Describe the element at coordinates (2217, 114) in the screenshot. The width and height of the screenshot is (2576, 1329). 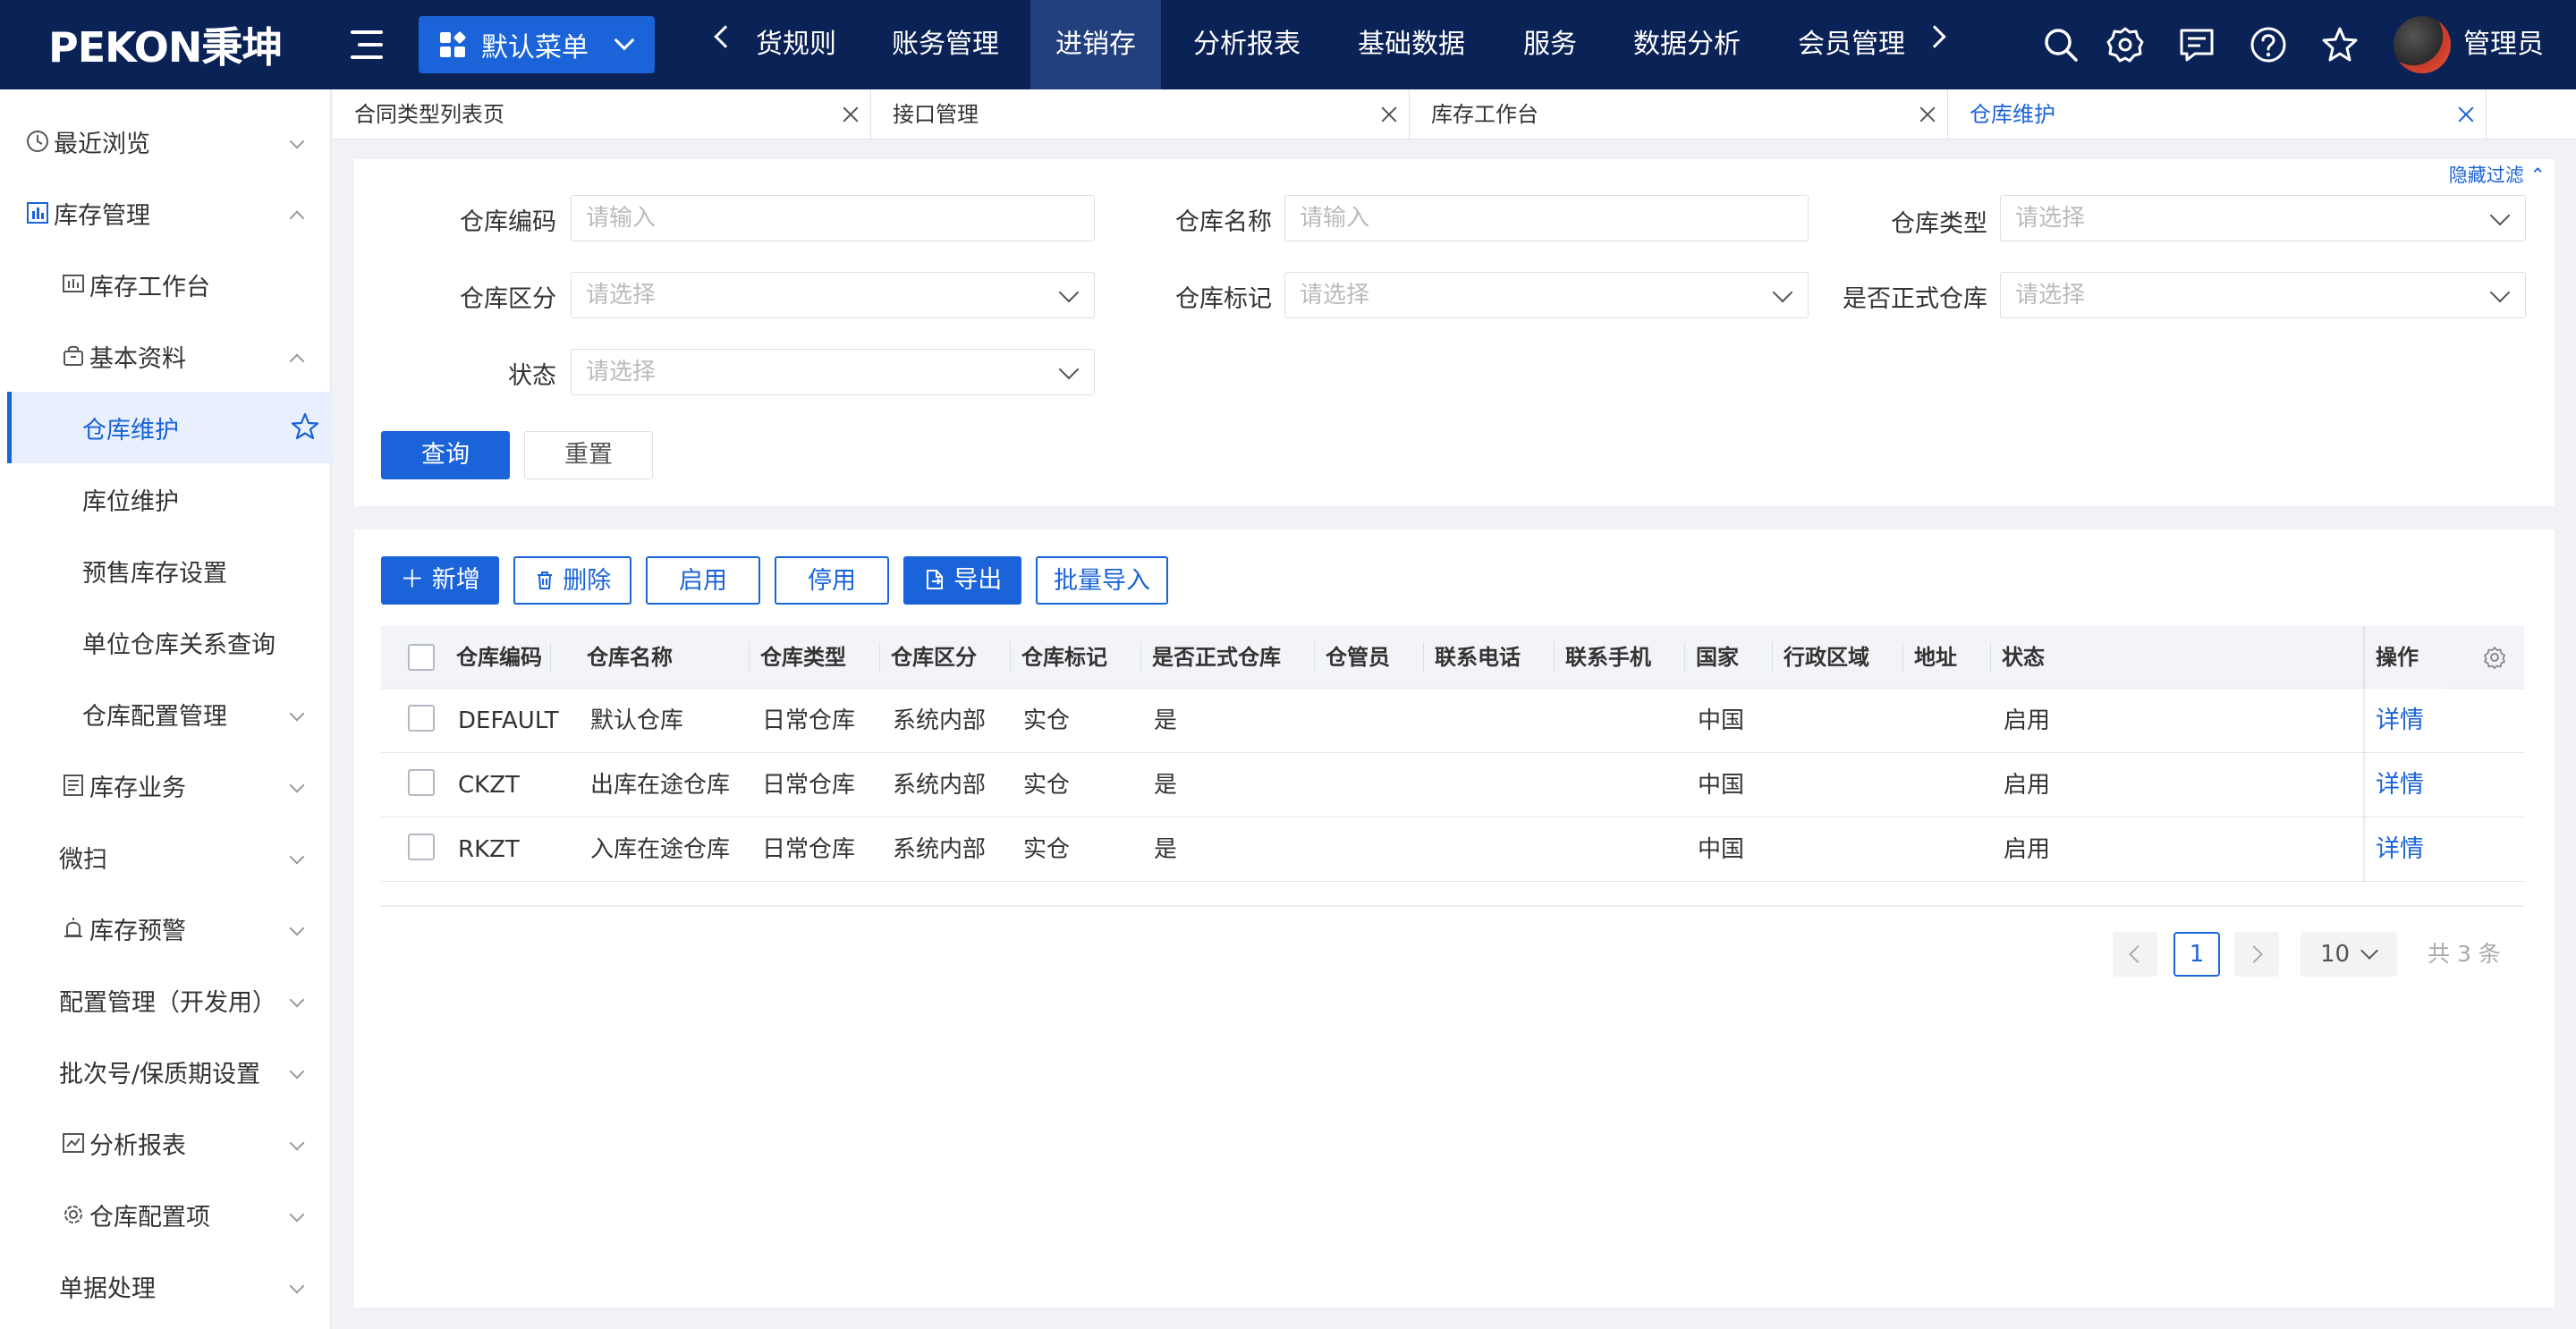
I see `tab-warehouse-maintenance: 仓库维护` at that location.